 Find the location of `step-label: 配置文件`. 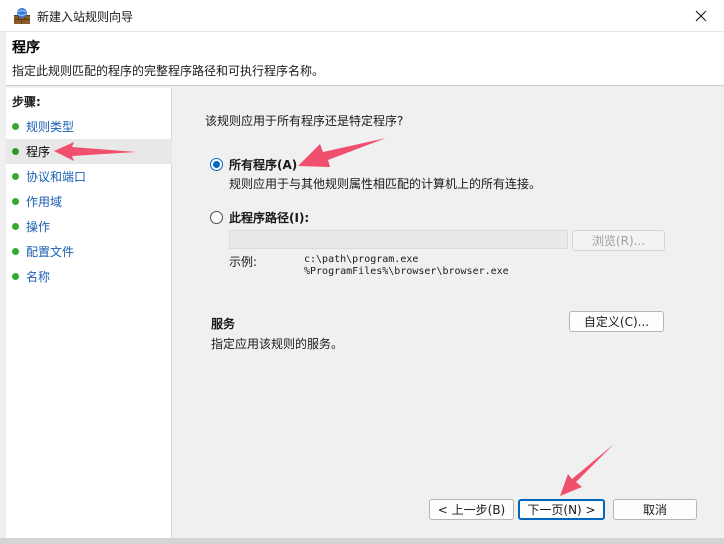

step-label: 配置文件 is located at coordinates (50, 252).